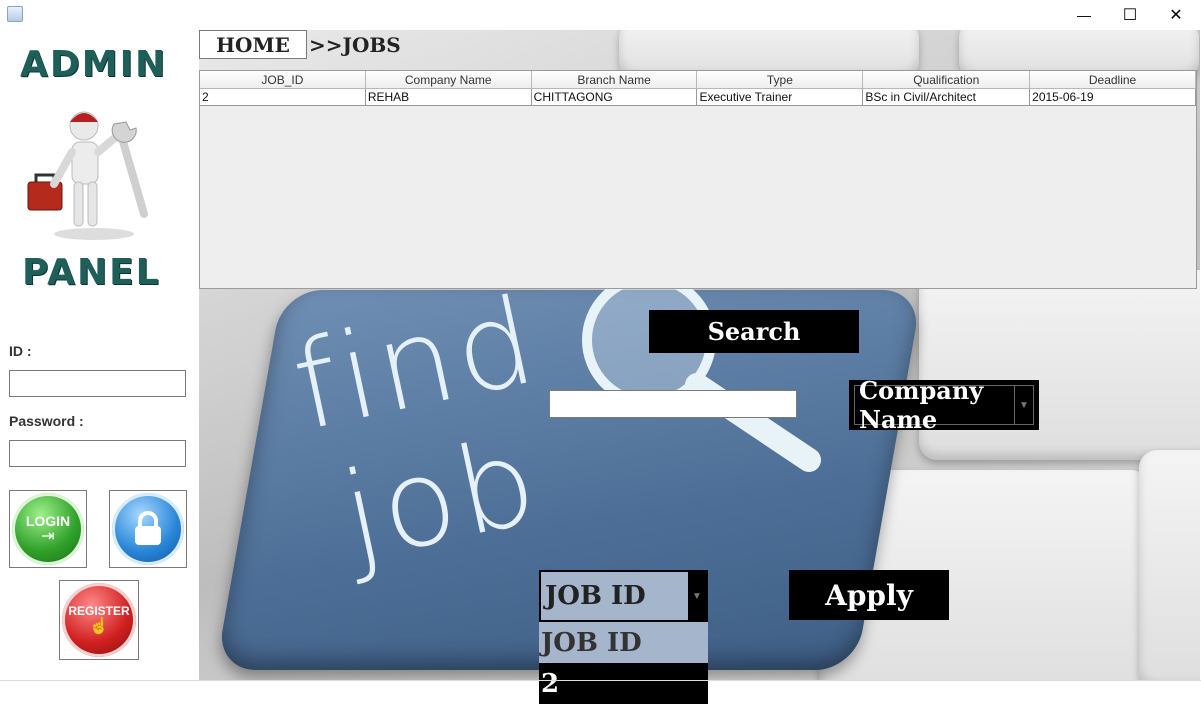 The height and width of the screenshot is (707, 1201). I want to click on cell-company-name: REHAB, so click(448, 97).